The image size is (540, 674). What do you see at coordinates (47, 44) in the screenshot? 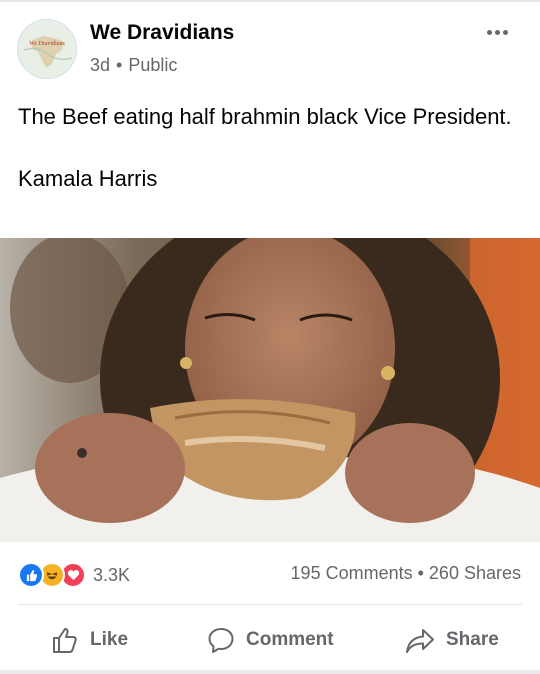
I see `avatar-logo-text: We Dravidians` at bounding box center [47, 44].